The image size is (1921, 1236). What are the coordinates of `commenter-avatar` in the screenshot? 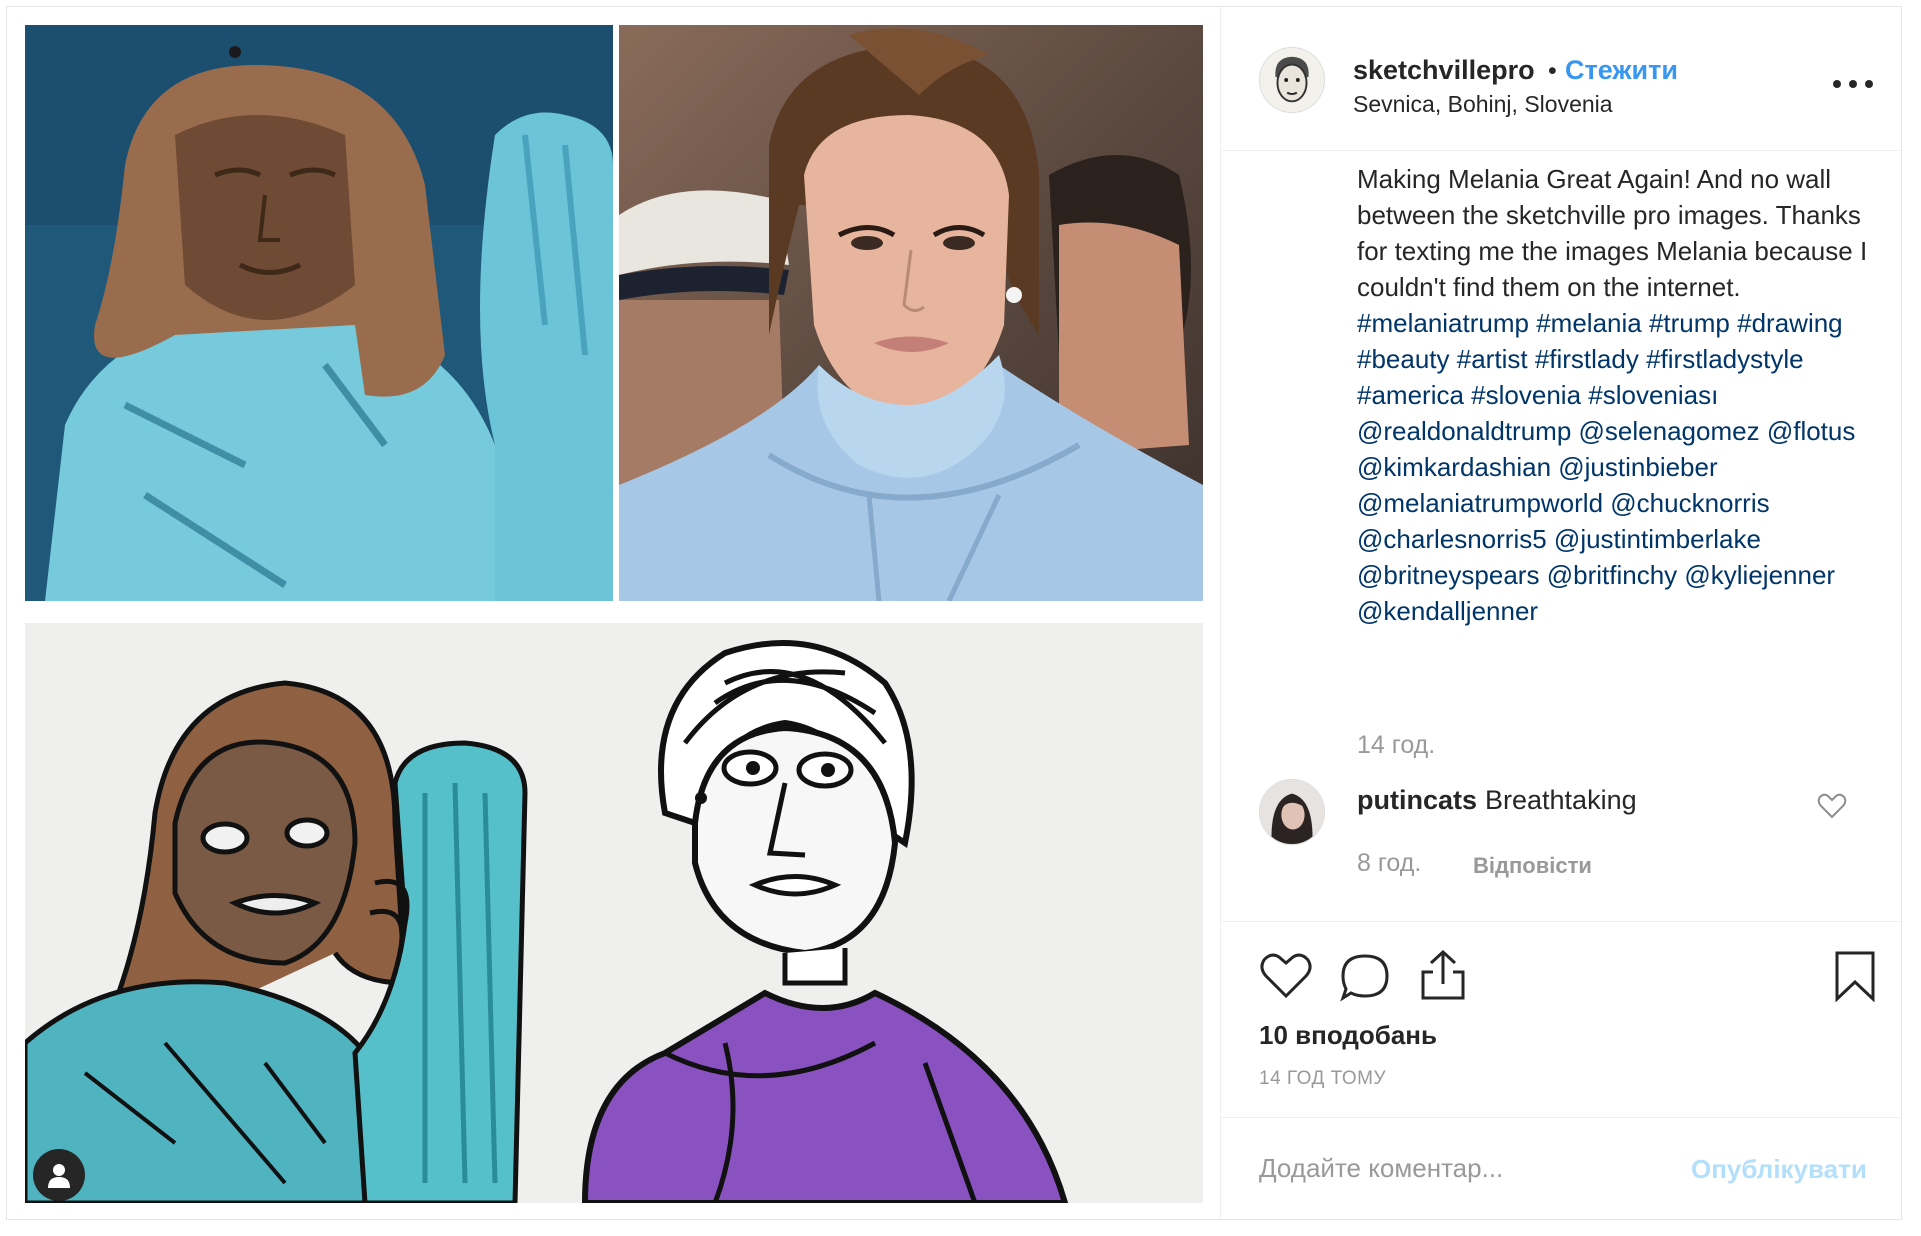 It's located at (1292, 812).